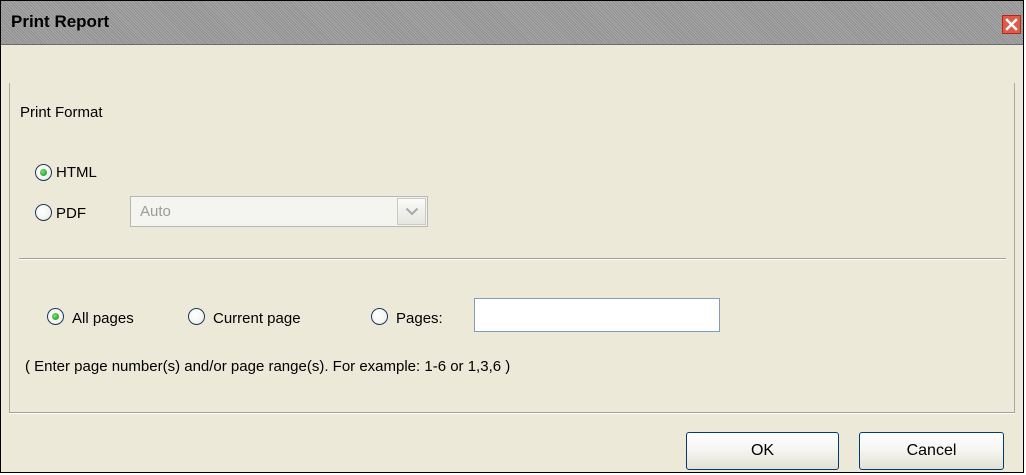  What do you see at coordinates (762, 451) in the screenshot?
I see `ok-button: OK` at bounding box center [762, 451].